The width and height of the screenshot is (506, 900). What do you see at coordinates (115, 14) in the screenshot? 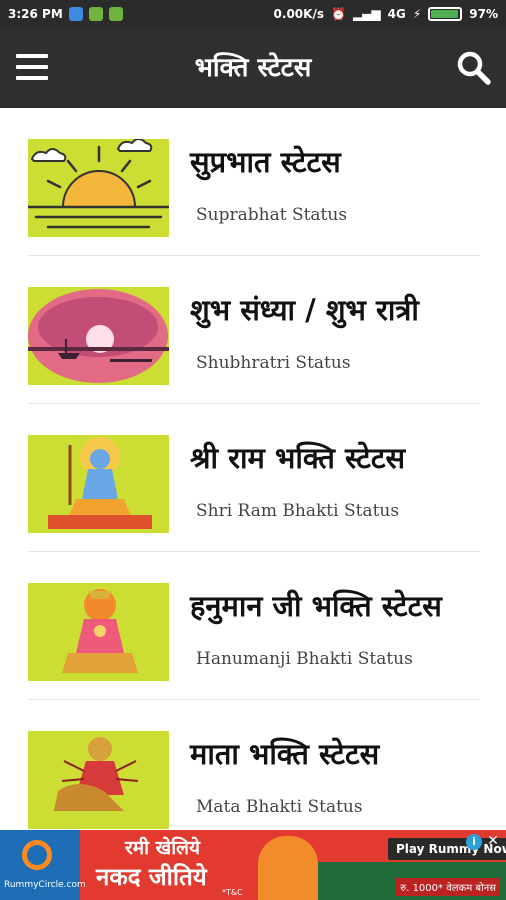
I see `android-icon` at bounding box center [115, 14].